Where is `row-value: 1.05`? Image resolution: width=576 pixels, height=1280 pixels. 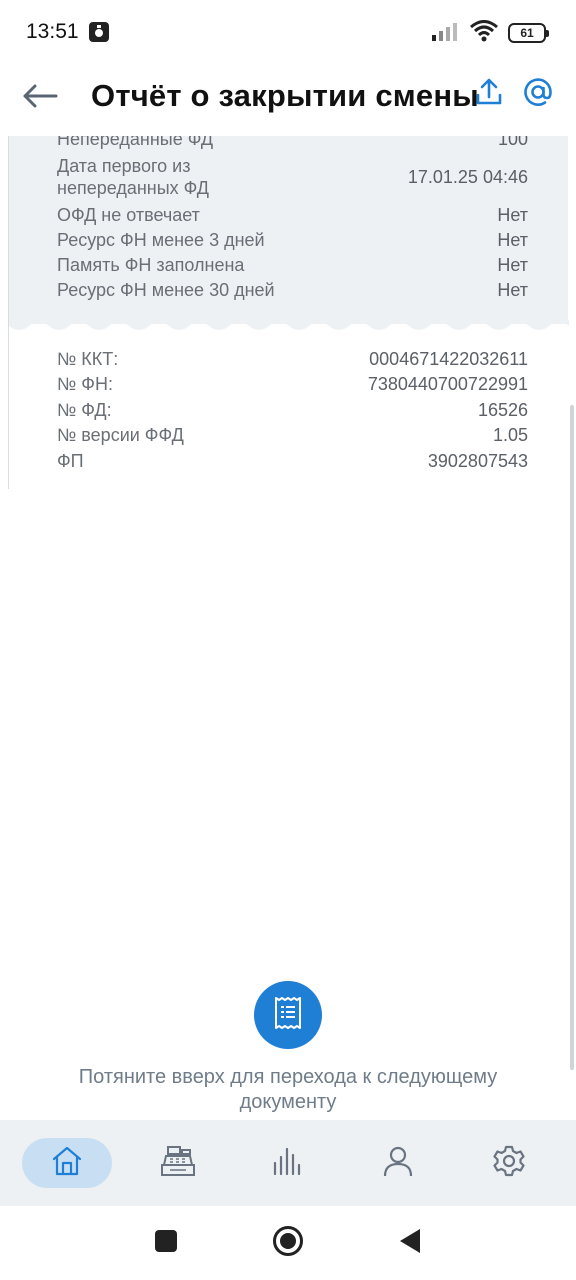 row-value: 1.05 is located at coordinates (510, 435).